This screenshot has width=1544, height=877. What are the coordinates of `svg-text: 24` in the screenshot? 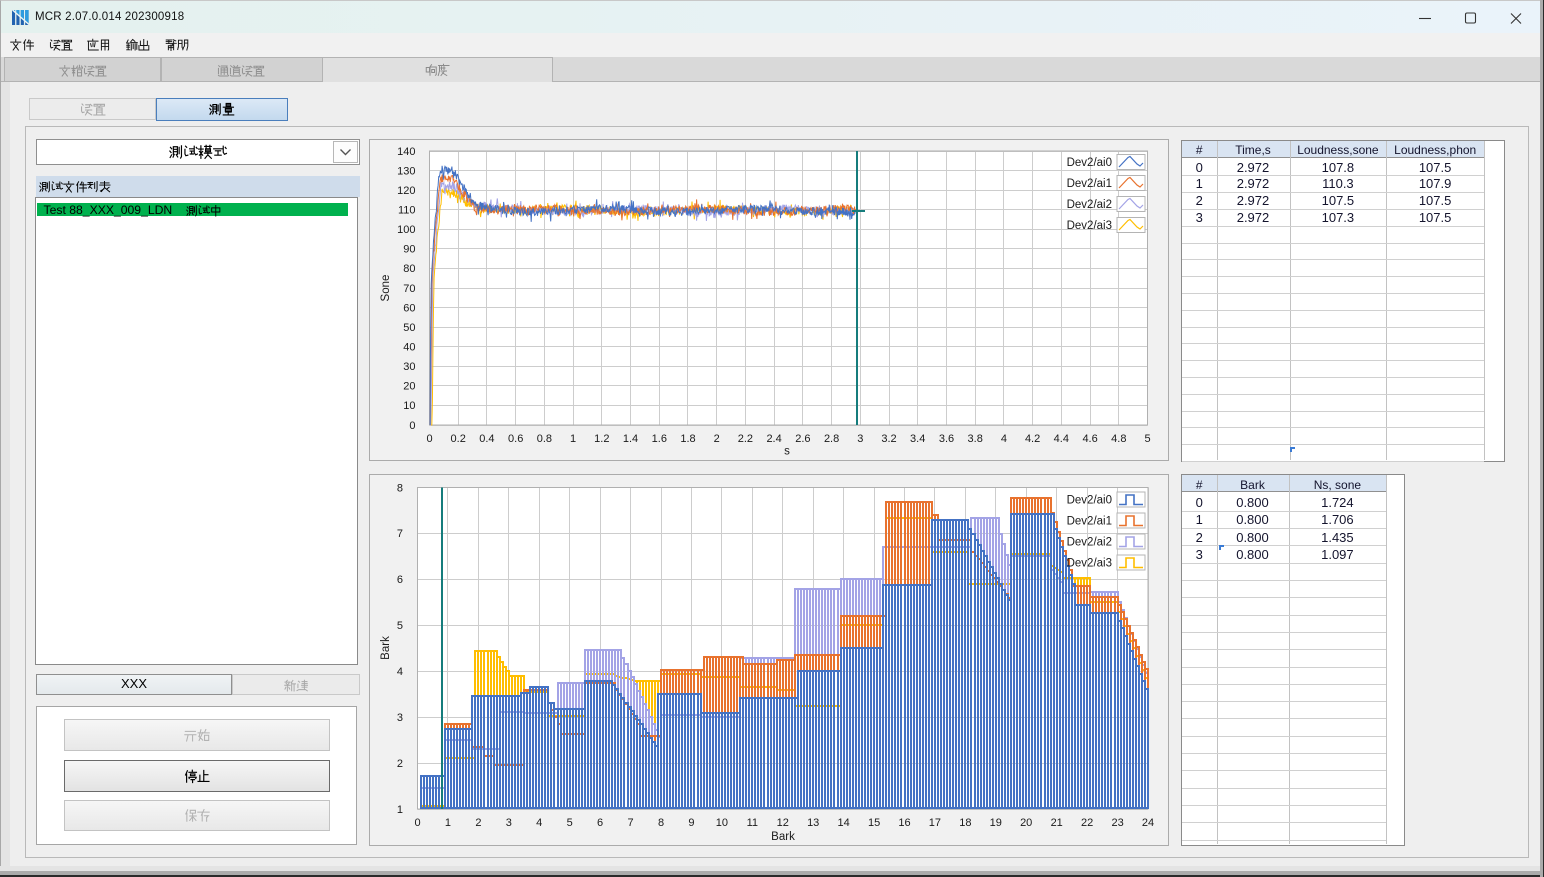 It's located at (1148, 823).